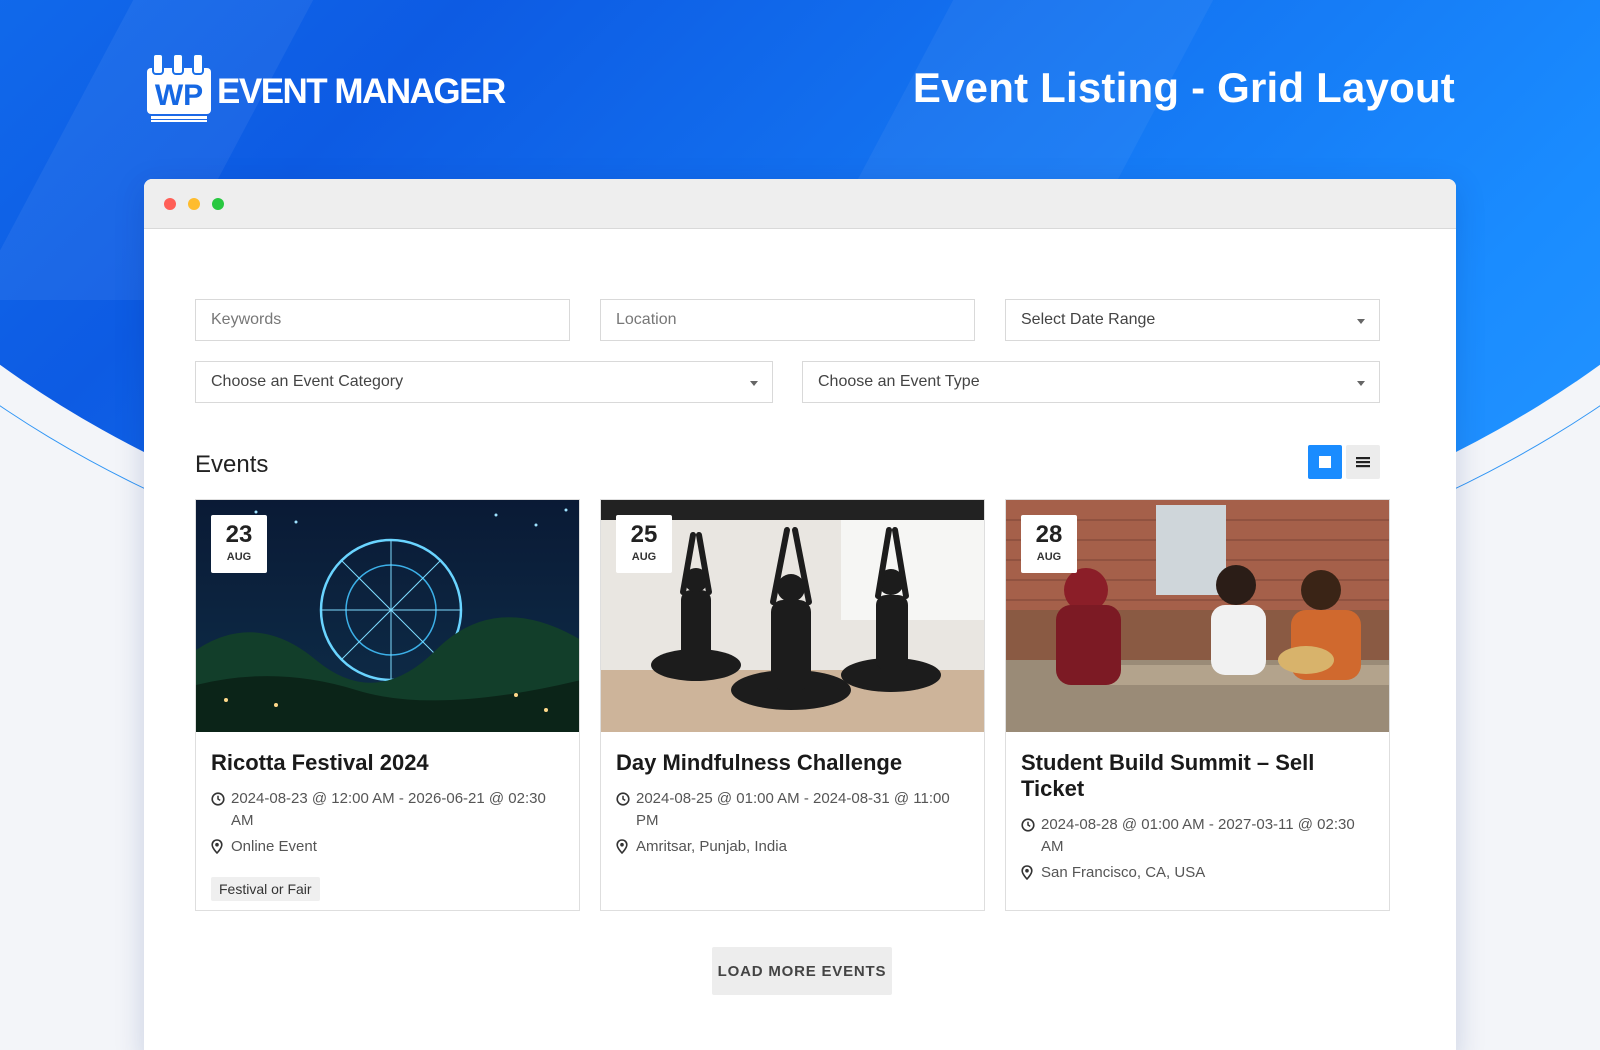 This screenshot has height=1050, width=1600. I want to click on event-day: 23, so click(239, 534).